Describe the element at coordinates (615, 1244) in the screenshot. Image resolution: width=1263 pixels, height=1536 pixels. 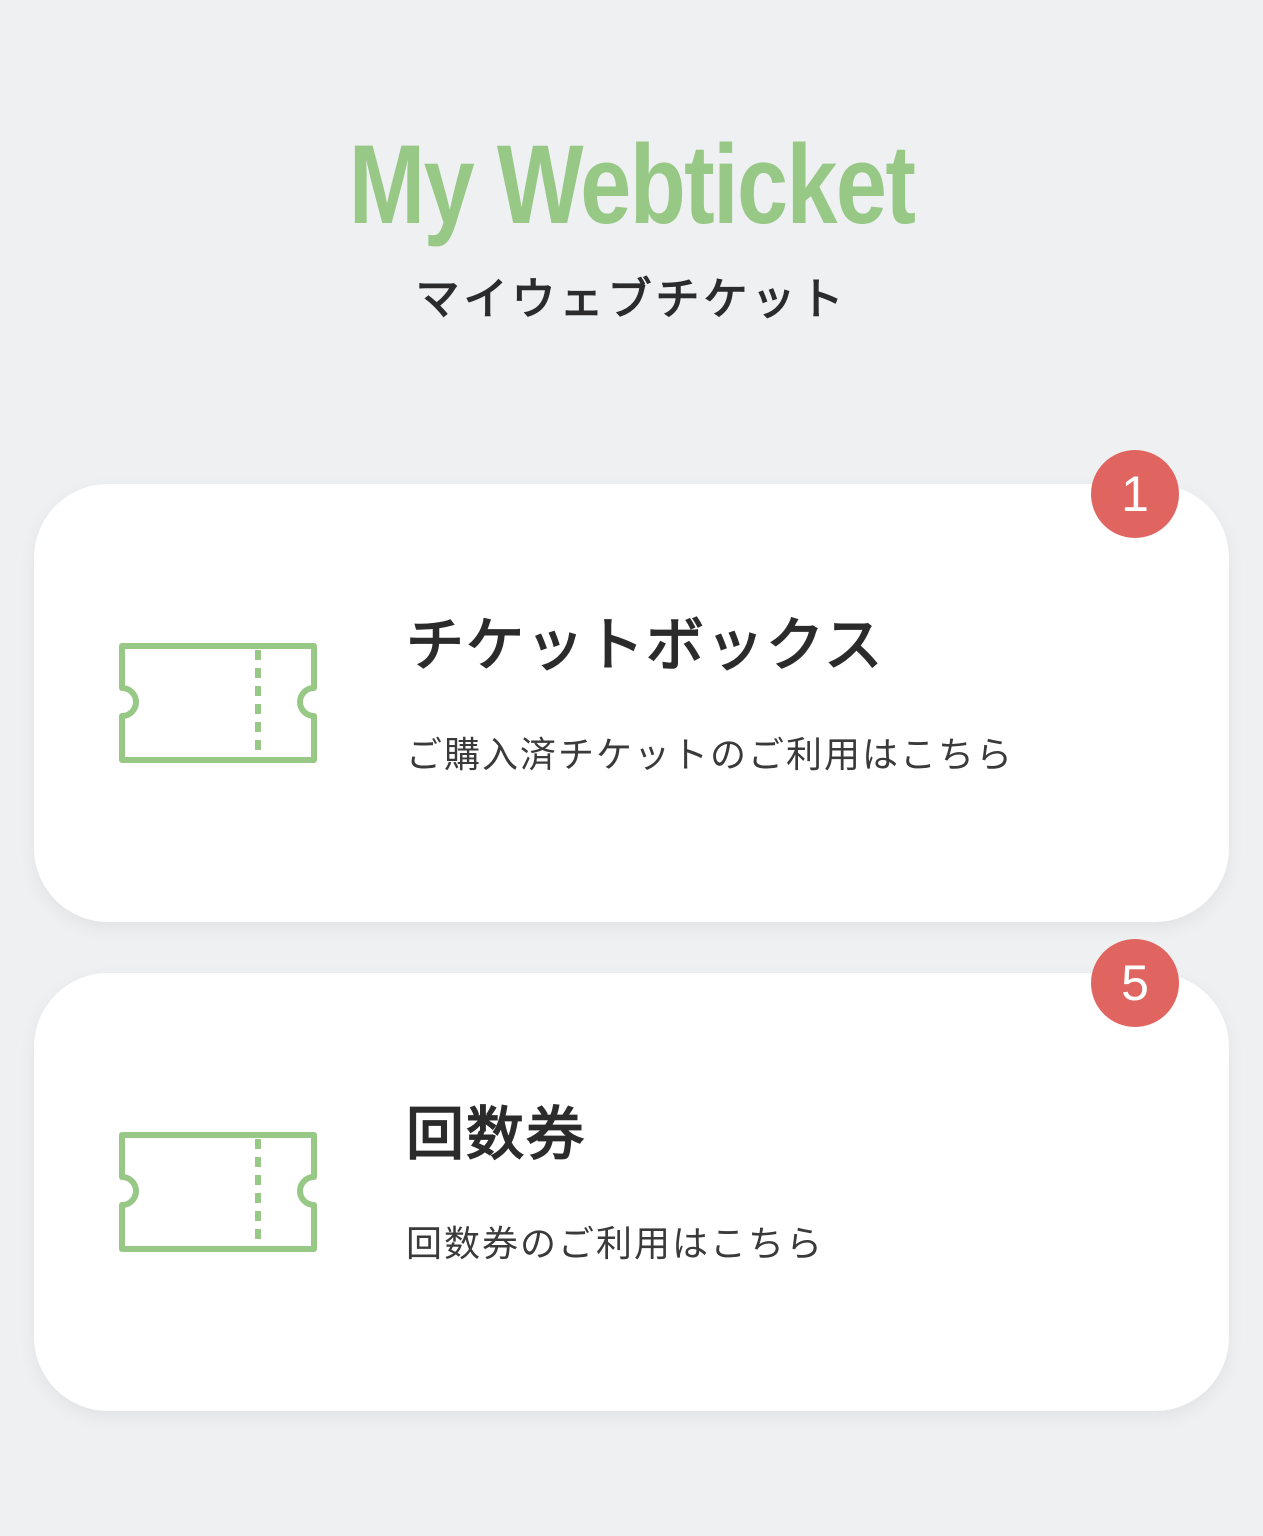
I see `card-description: 回数券のご利用はこちら` at that location.